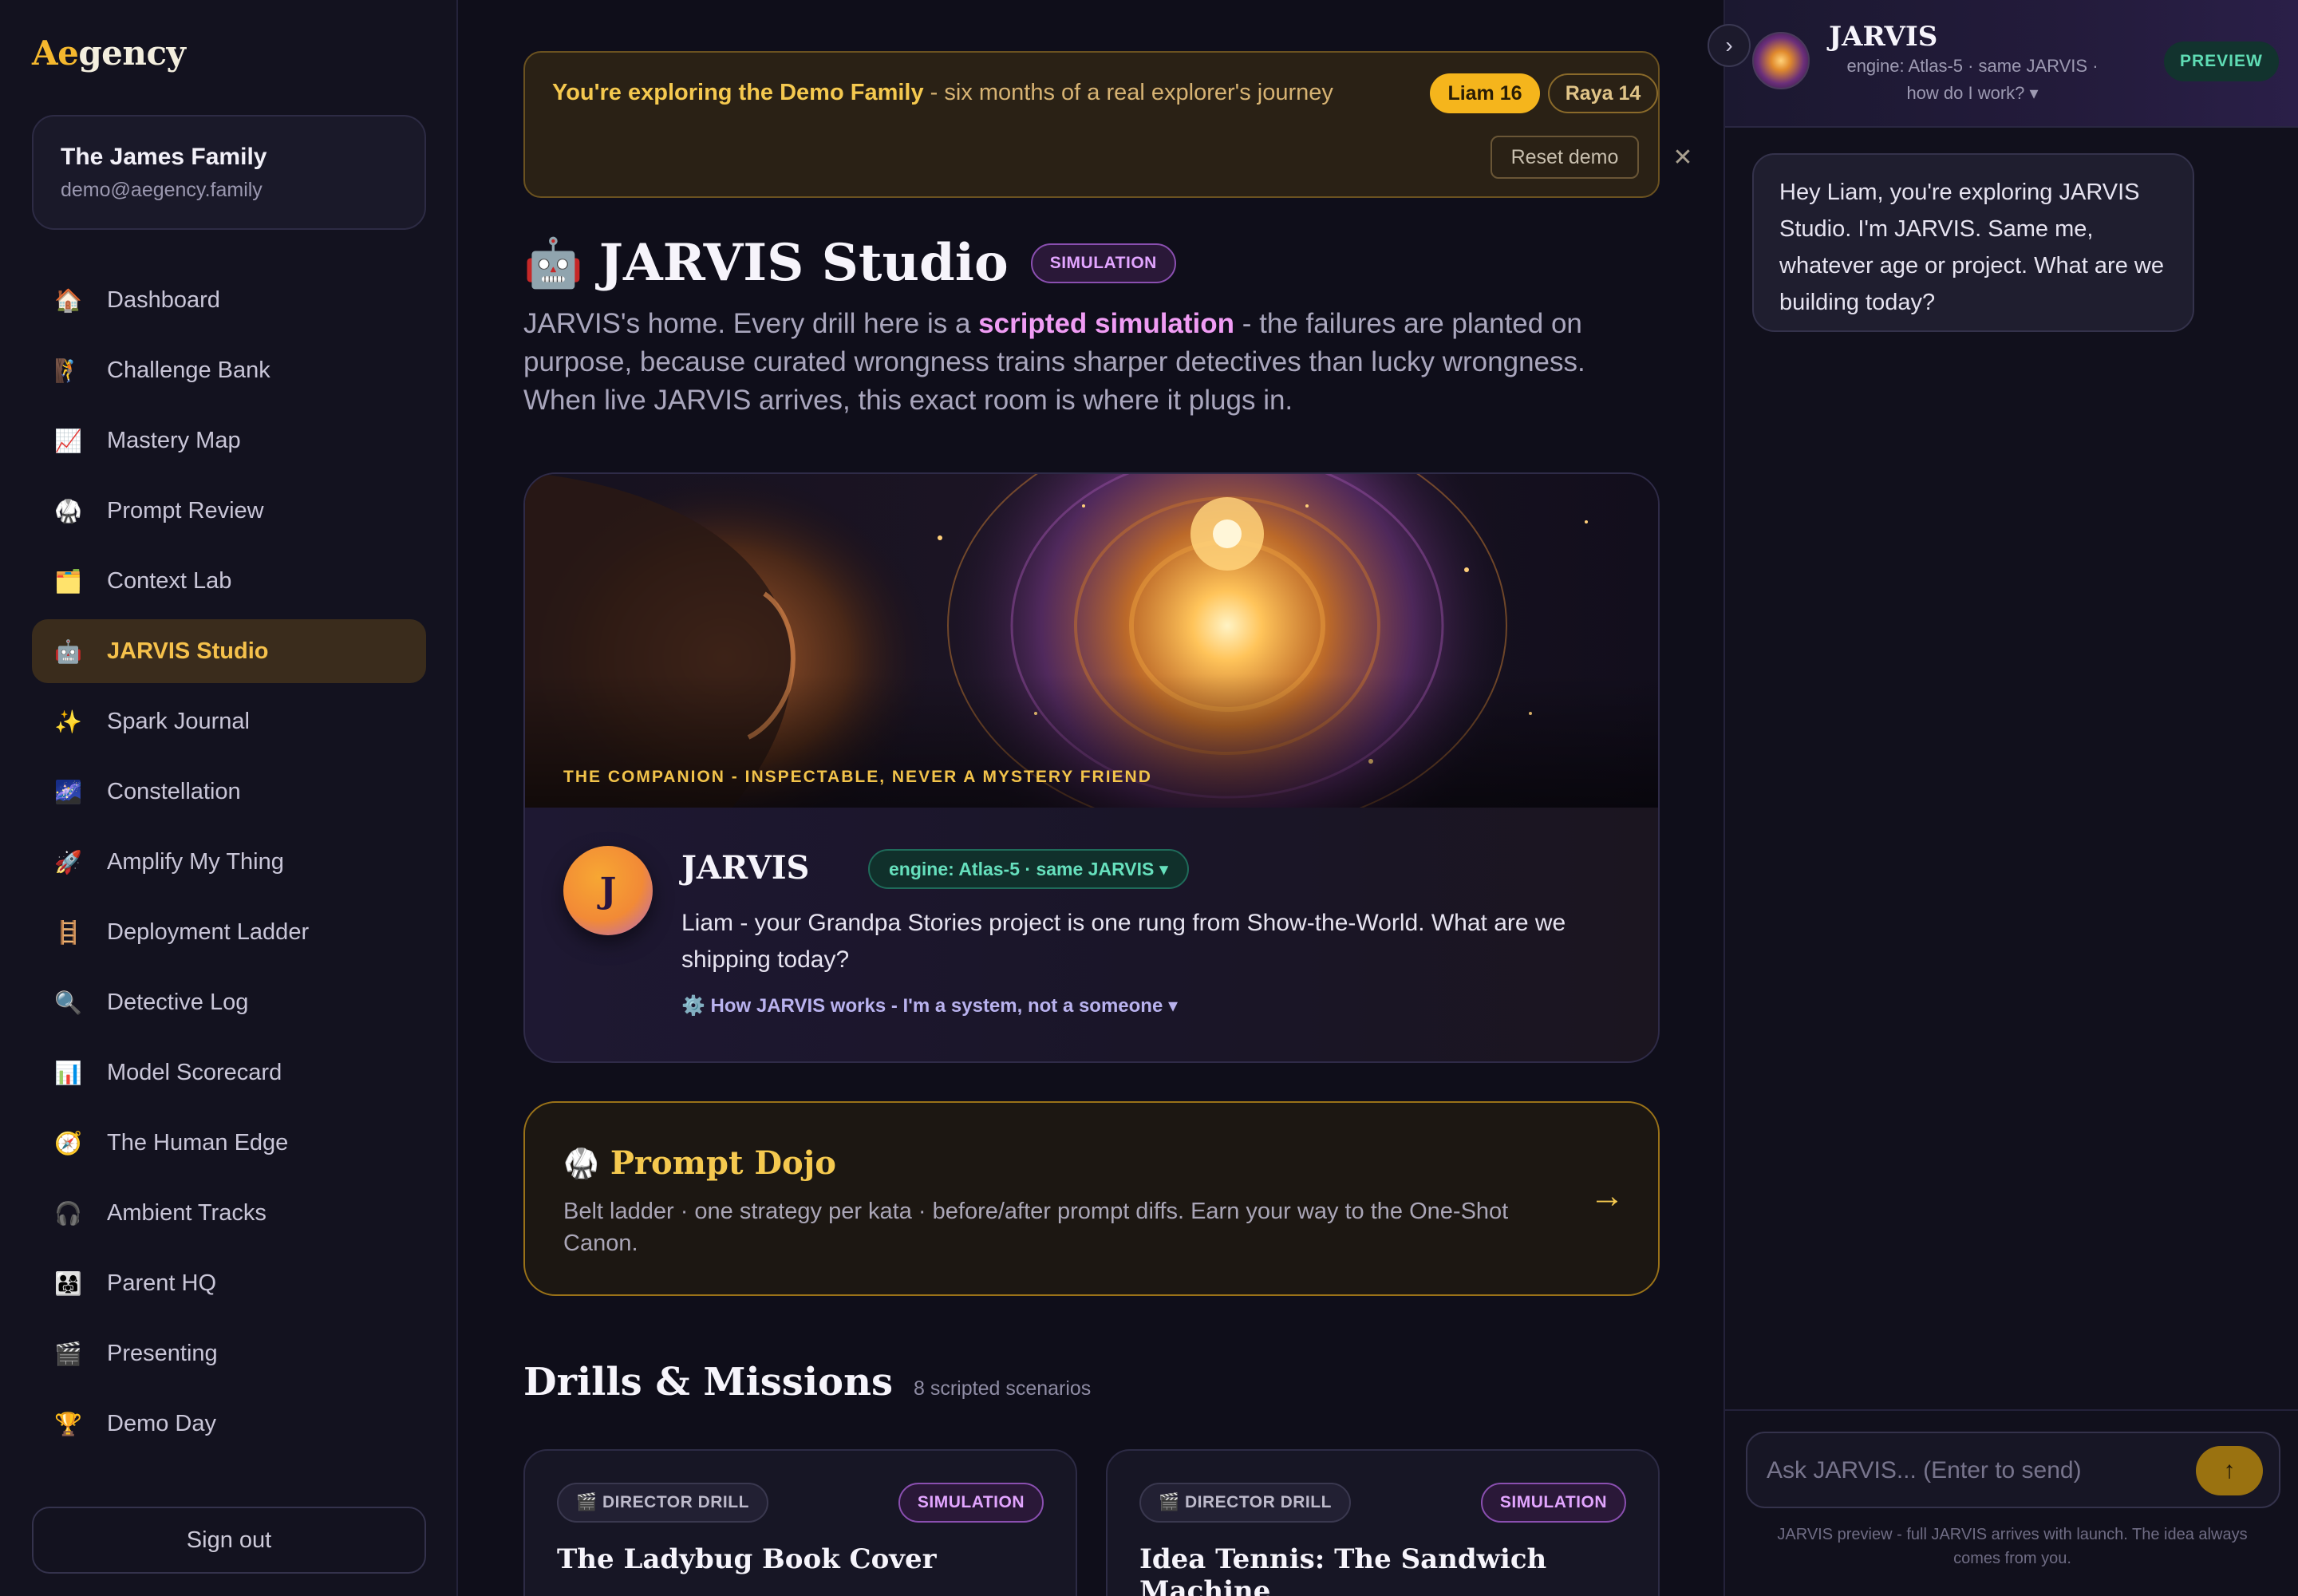  I want to click on house-icon: 🏠, so click(68, 300).